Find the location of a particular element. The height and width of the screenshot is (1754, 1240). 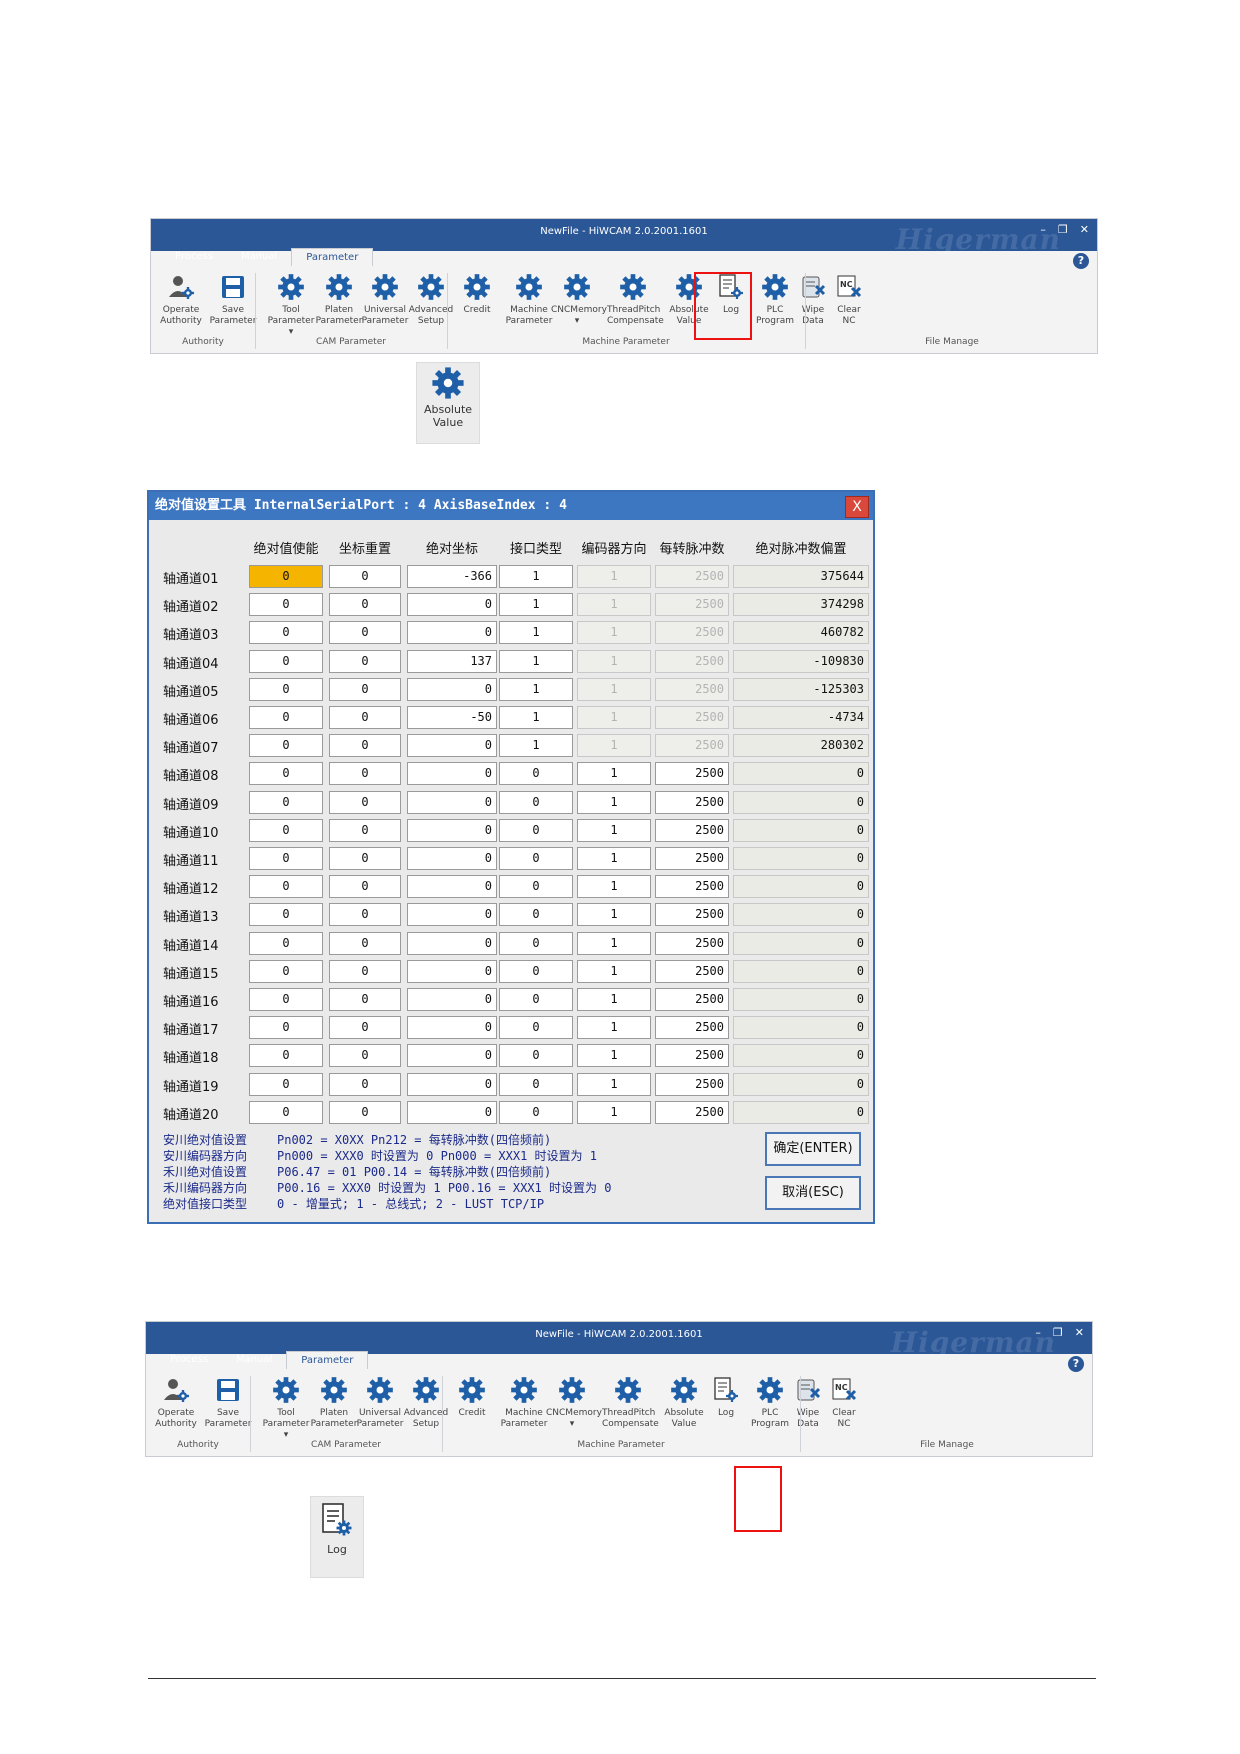

dialog-close-button: X is located at coordinates (857, 507).